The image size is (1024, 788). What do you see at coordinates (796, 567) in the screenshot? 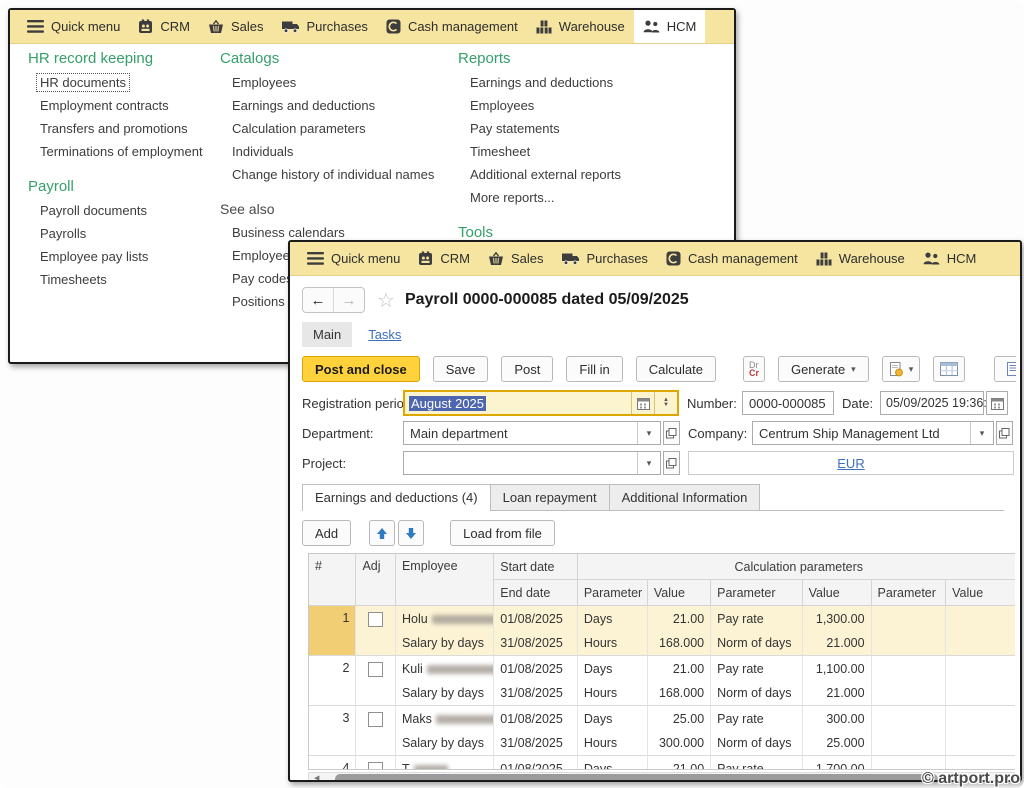
I see `col-header-calculation-parameters: Calculation parameters` at bounding box center [796, 567].